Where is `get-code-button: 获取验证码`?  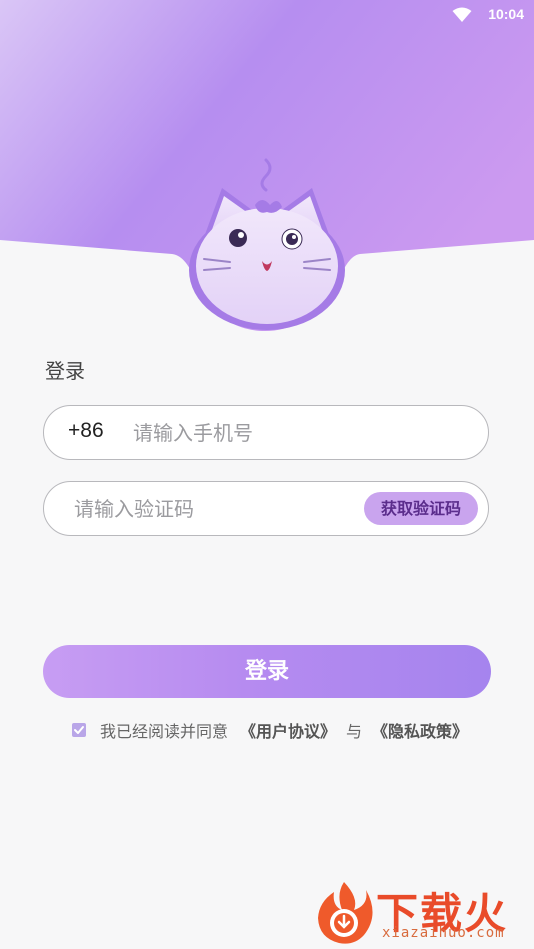
get-code-button: 获取验证码 is located at coordinates (421, 508).